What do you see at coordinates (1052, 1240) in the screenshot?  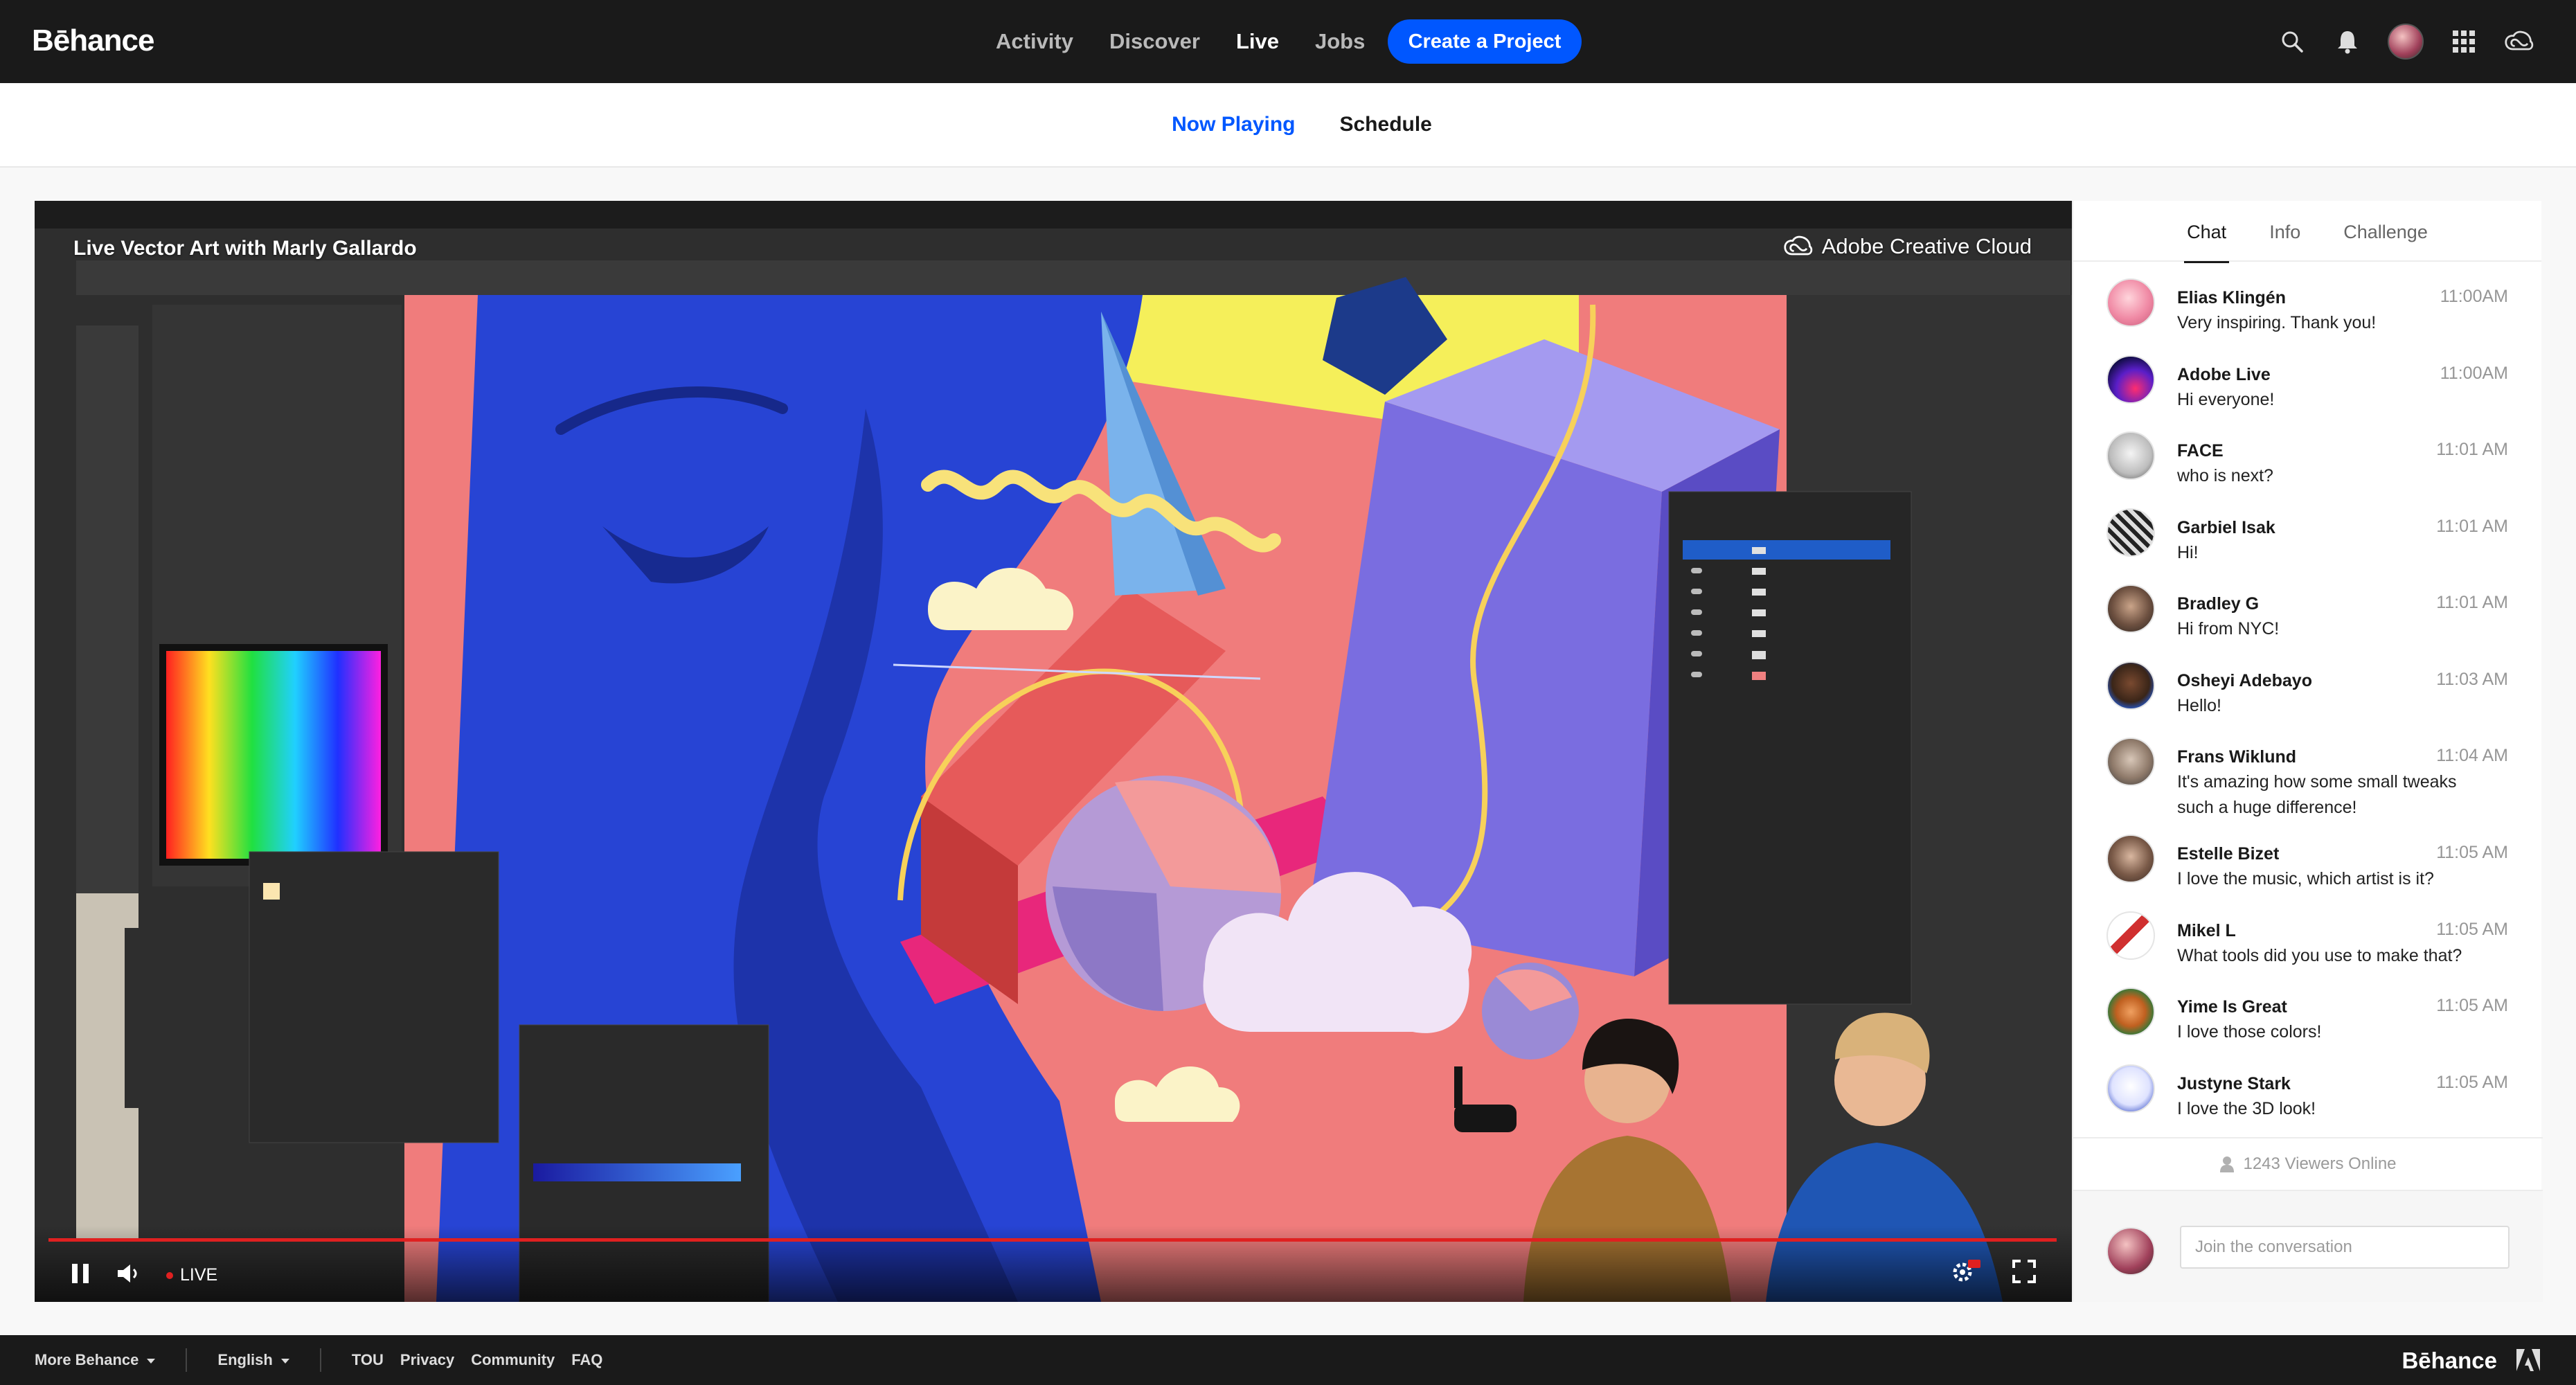 I see `progress-bar` at bounding box center [1052, 1240].